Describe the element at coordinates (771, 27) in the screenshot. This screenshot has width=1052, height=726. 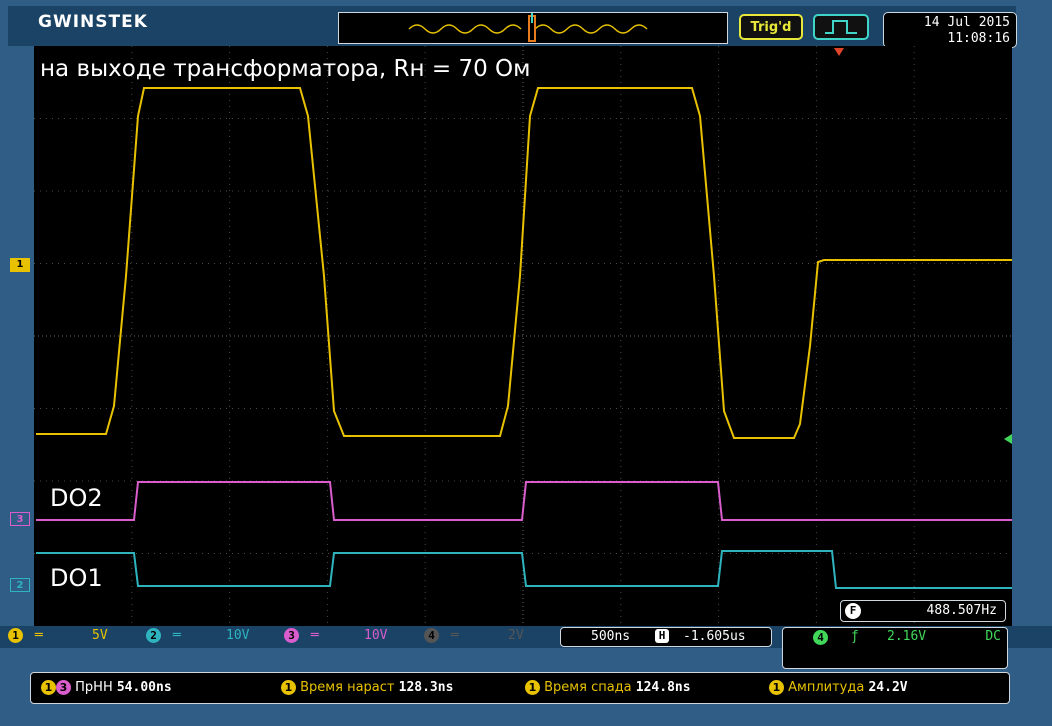
I see `trigger-status: Trig'd` at that location.